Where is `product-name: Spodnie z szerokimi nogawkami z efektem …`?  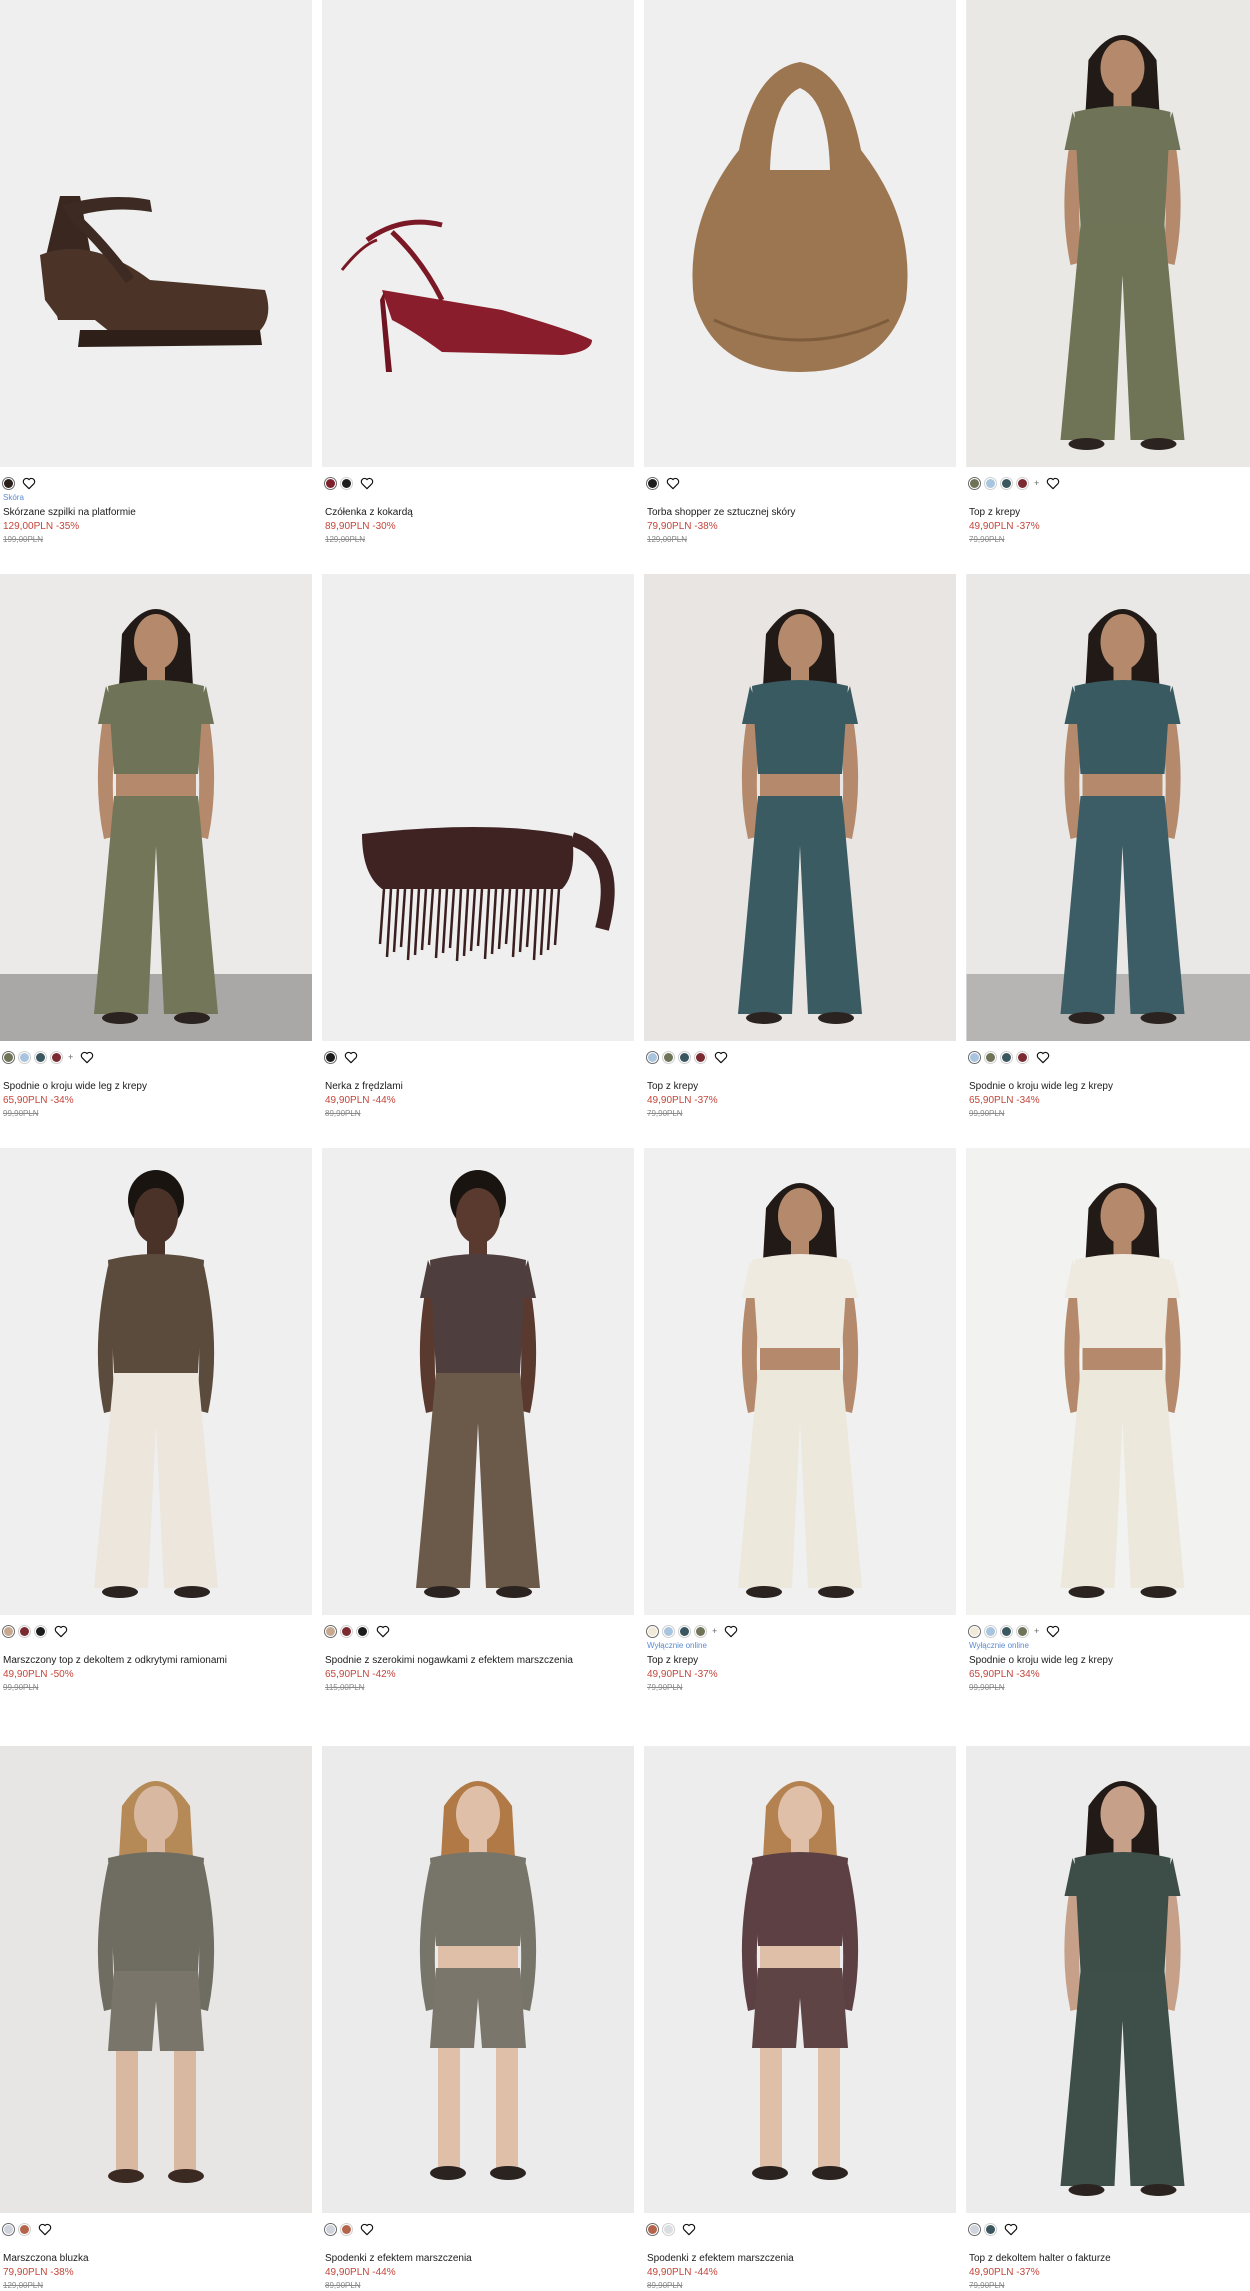 product-name: Spodnie z szerokimi nogawkami z efektem … is located at coordinates (478, 1661).